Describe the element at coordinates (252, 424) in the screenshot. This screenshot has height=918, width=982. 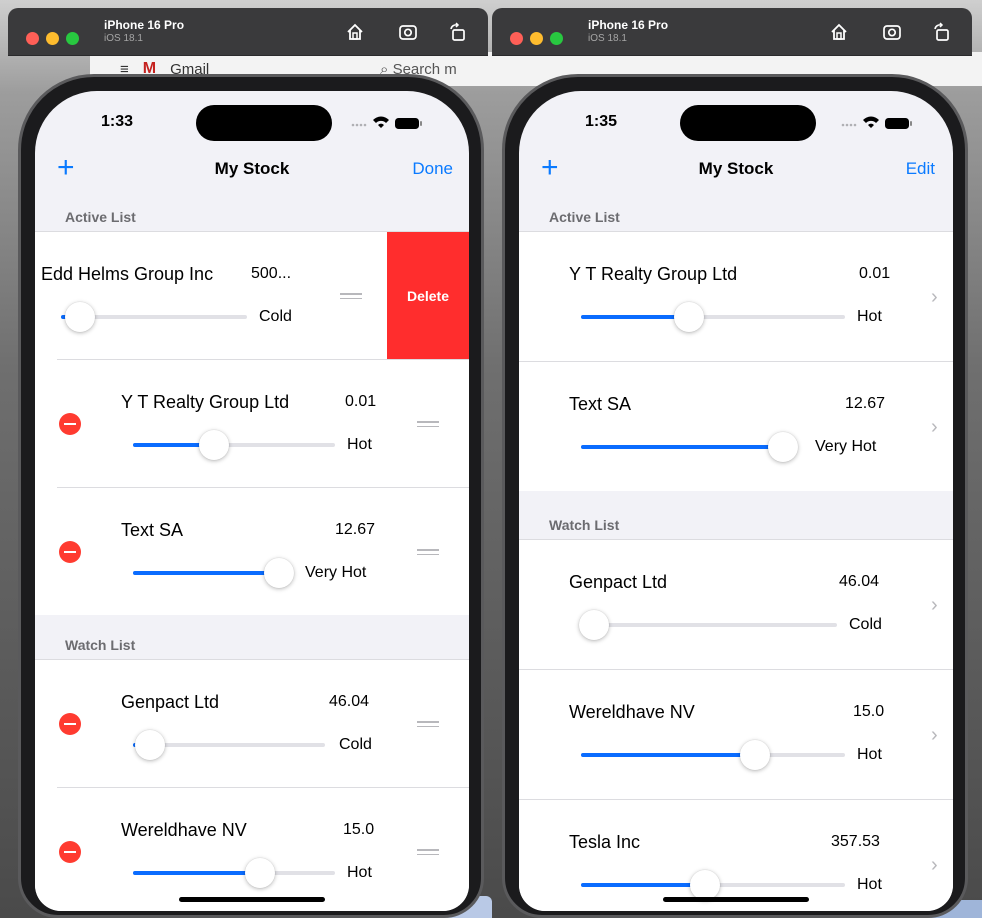
I see `list-item: Y T Realty Group Ltd 0.01 Hot` at that location.